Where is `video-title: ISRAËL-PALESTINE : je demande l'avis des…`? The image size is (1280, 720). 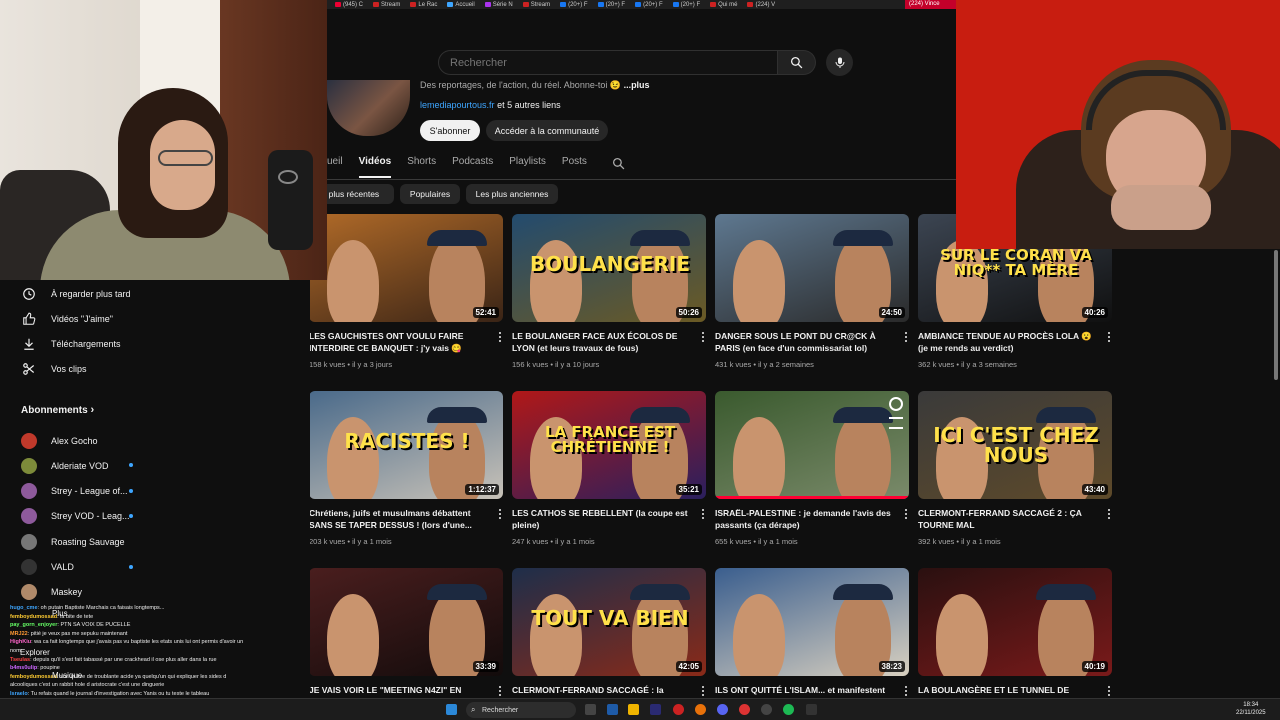
video-title: ISRAËL-PALESTINE : je demande l'avis des… is located at coordinates (804, 519).